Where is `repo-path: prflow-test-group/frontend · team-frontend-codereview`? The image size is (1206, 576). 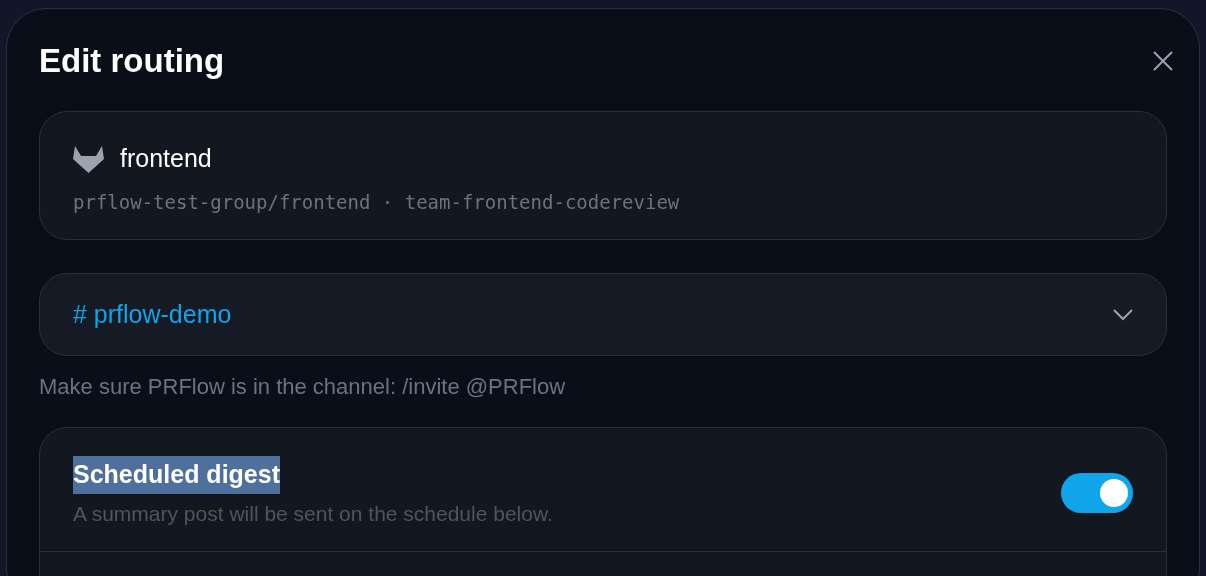
repo-path: prflow-test-group/frontend · team-frontend-codereview is located at coordinates (377, 202).